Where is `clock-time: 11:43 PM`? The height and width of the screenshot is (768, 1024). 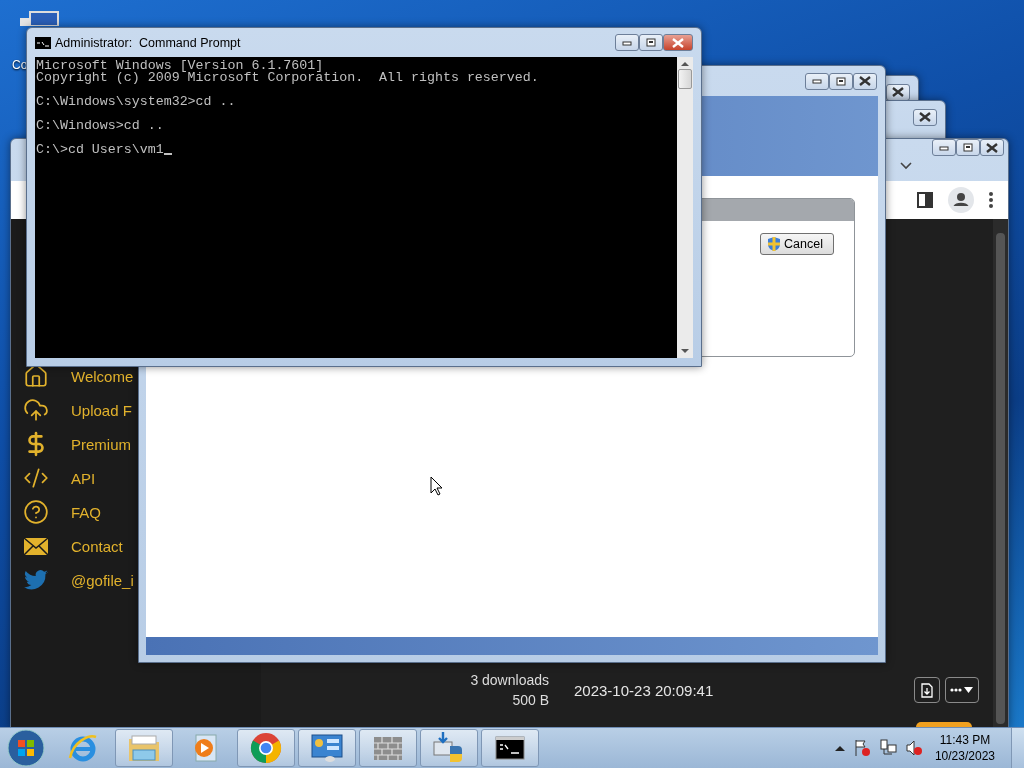 clock-time: 11:43 PM is located at coordinates (965, 740).